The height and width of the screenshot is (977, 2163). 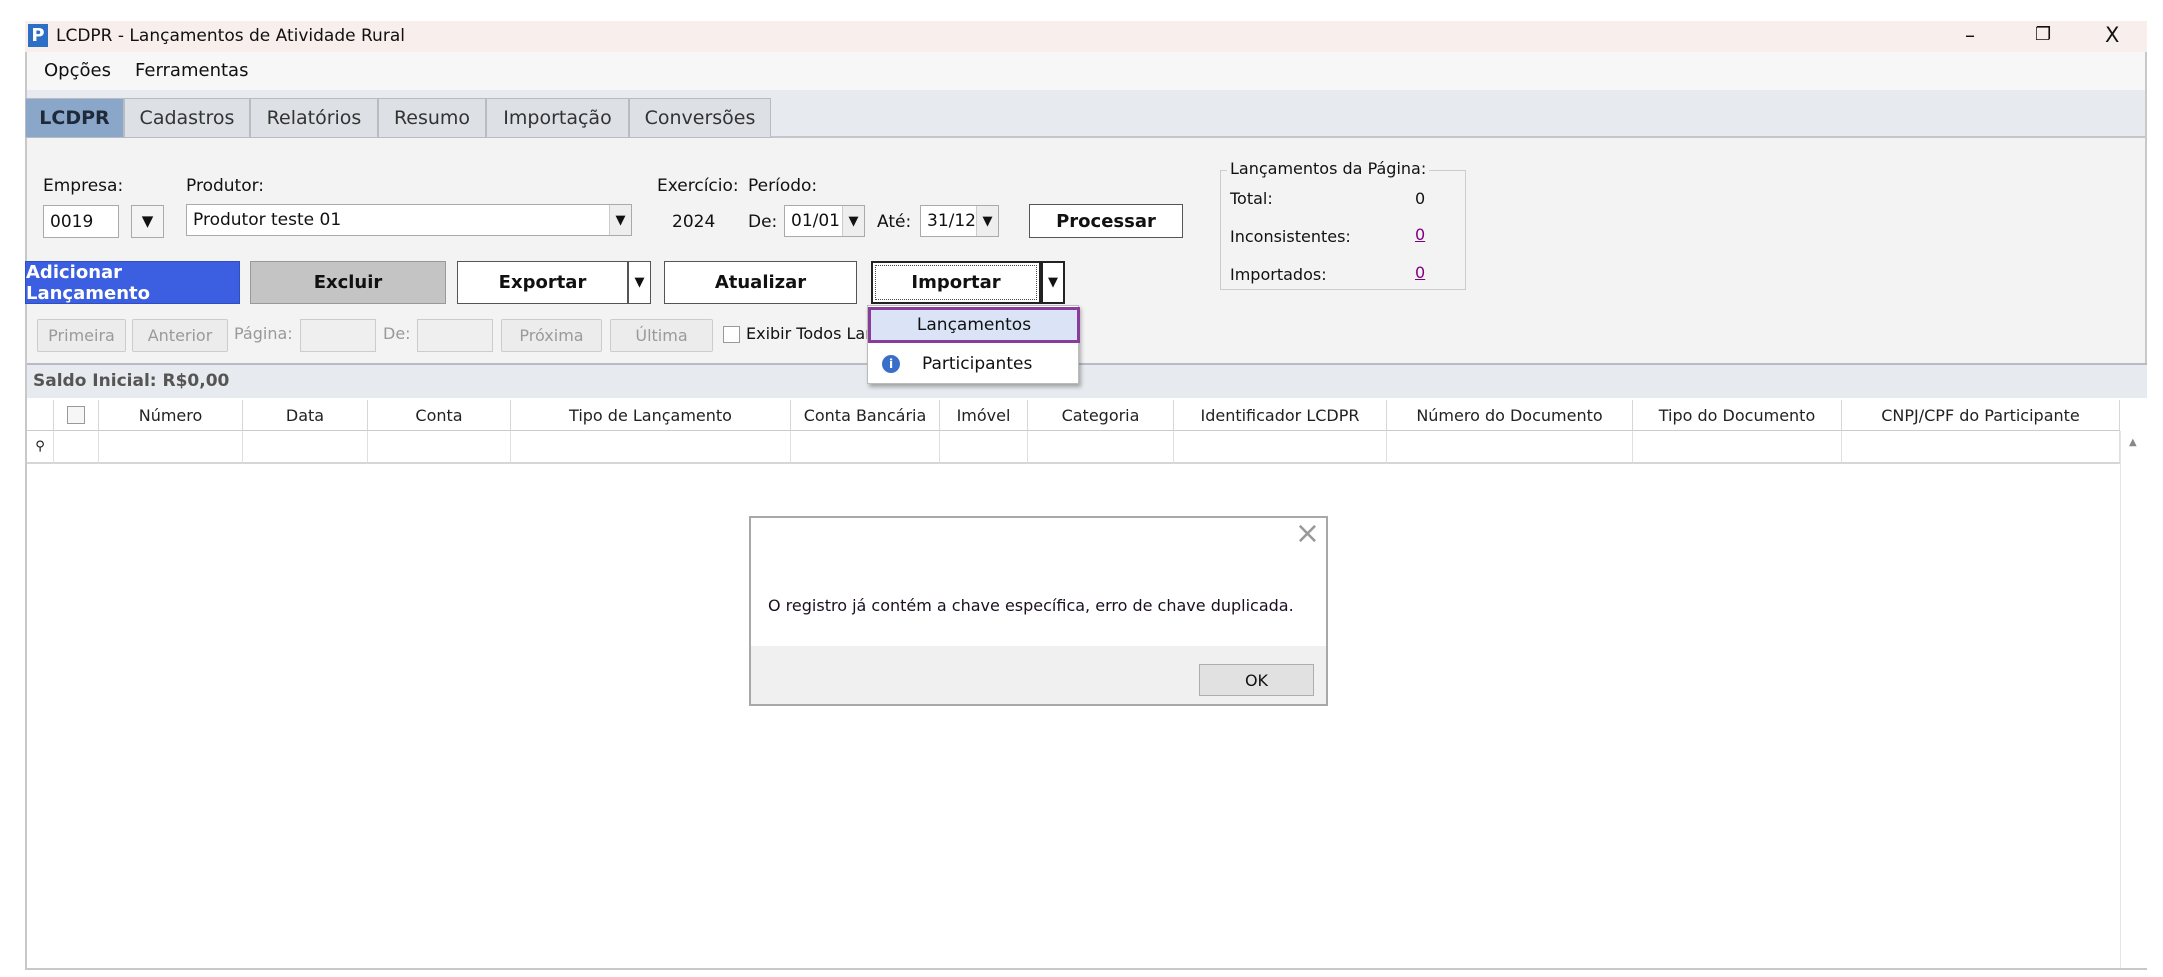 What do you see at coordinates (1251, 198) in the screenshot?
I see `total-label: Total:` at bounding box center [1251, 198].